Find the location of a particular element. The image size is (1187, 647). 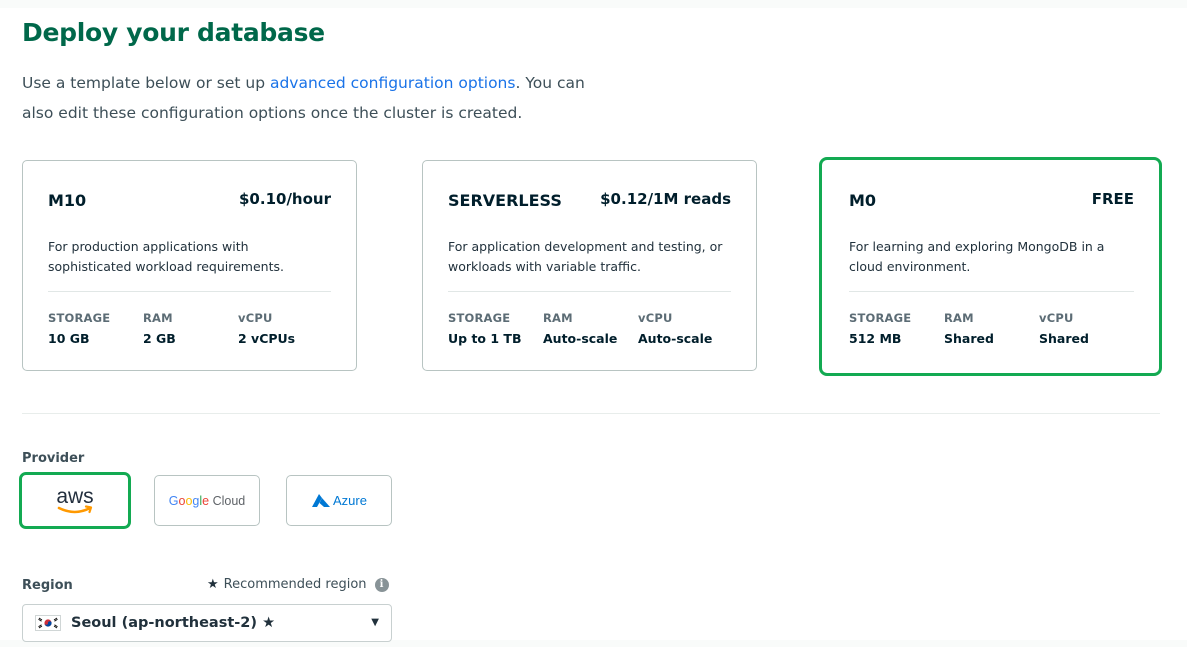

page-title: Deploy your database is located at coordinates (173, 32).